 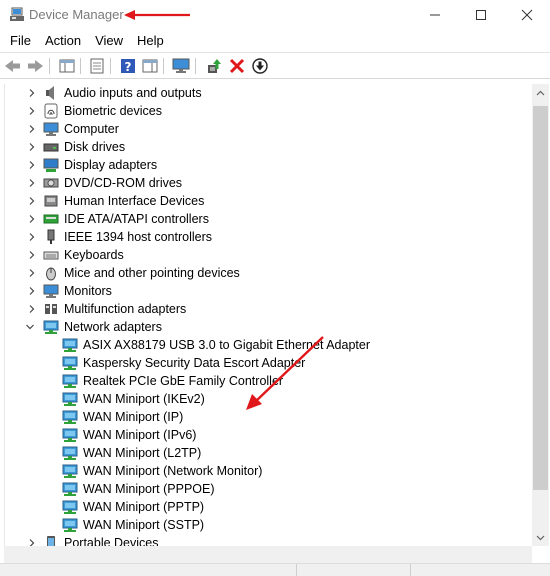 What do you see at coordinates (51, 236) in the screenshot?
I see `ieee1394-icon` at bounding box center [51, 236].